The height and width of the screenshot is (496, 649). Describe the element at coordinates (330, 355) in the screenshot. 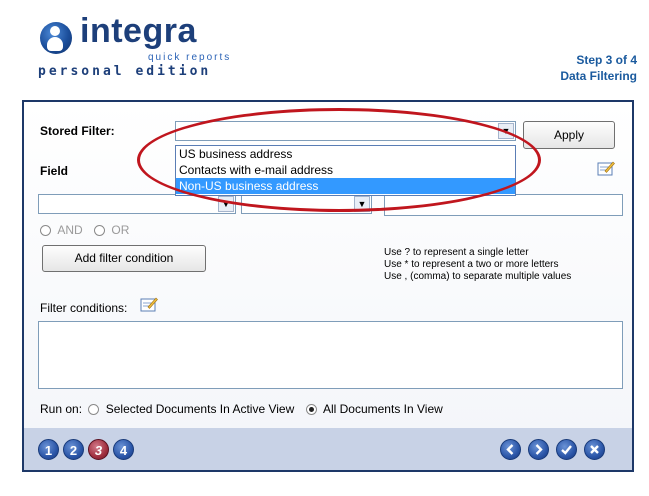

I see `filter-conditions-textarea` at that location.